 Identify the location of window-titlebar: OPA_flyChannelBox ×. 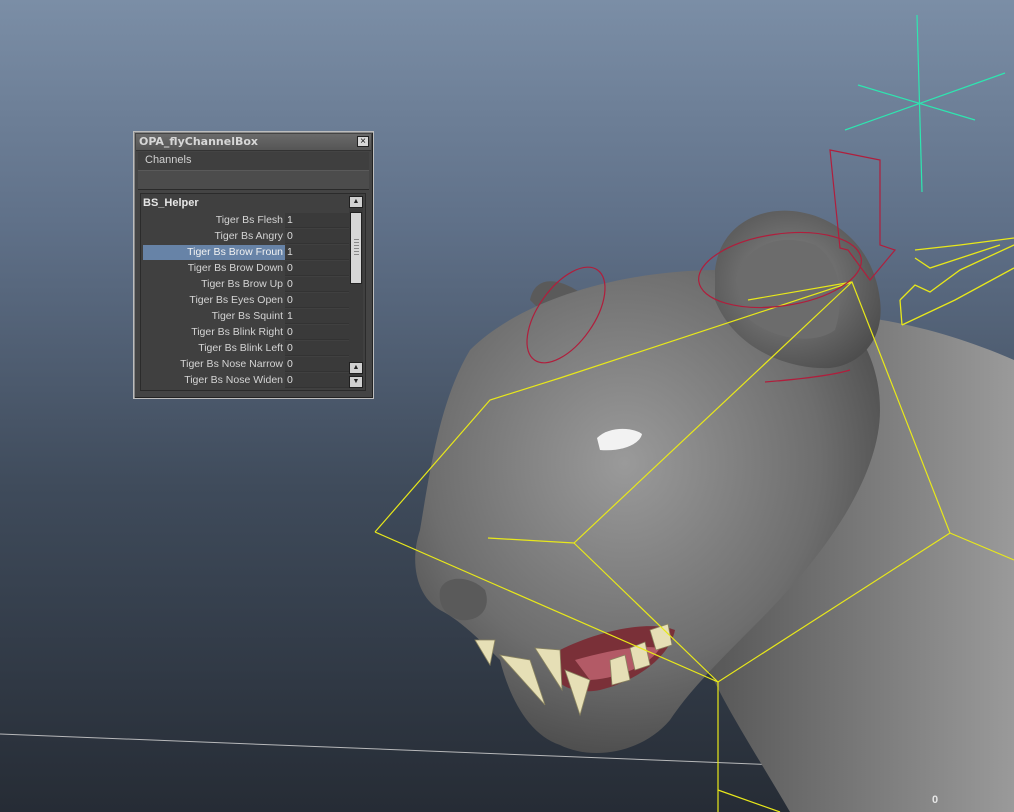
(253, 142).